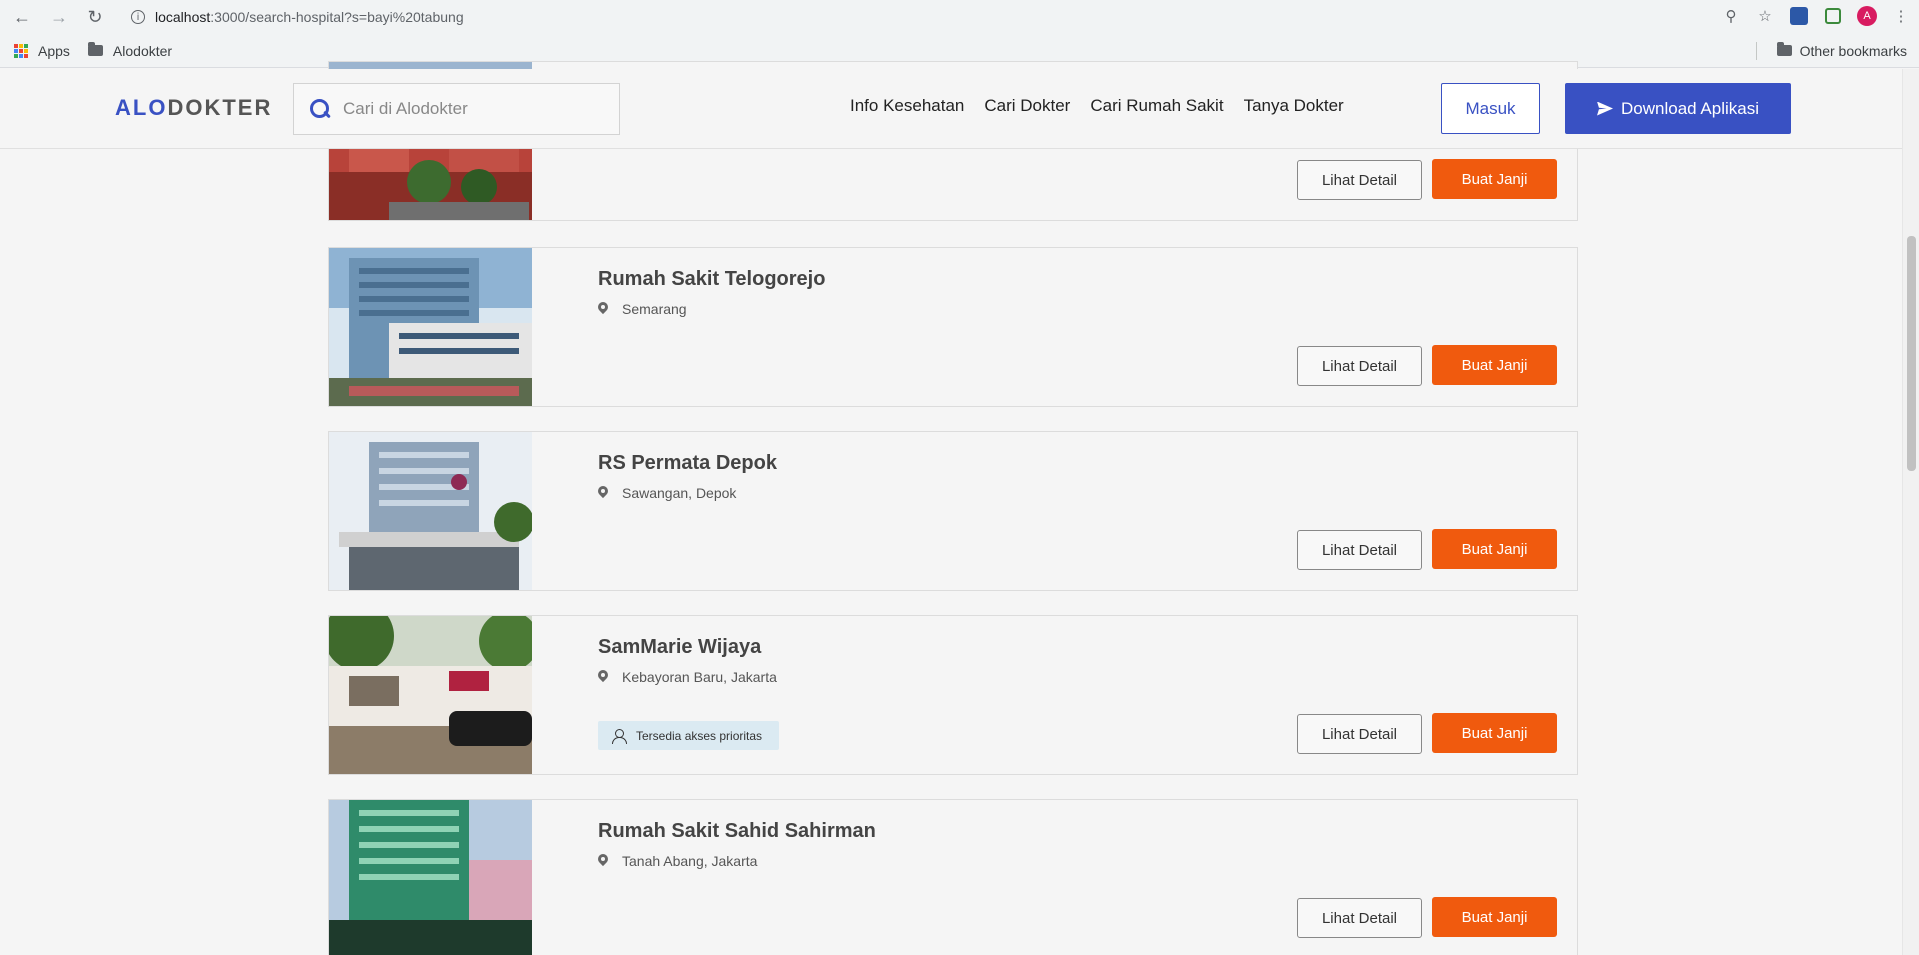 The width and height of the screenshot is (1919, 955). I want to click on extension-icon, so click(1799, 16).